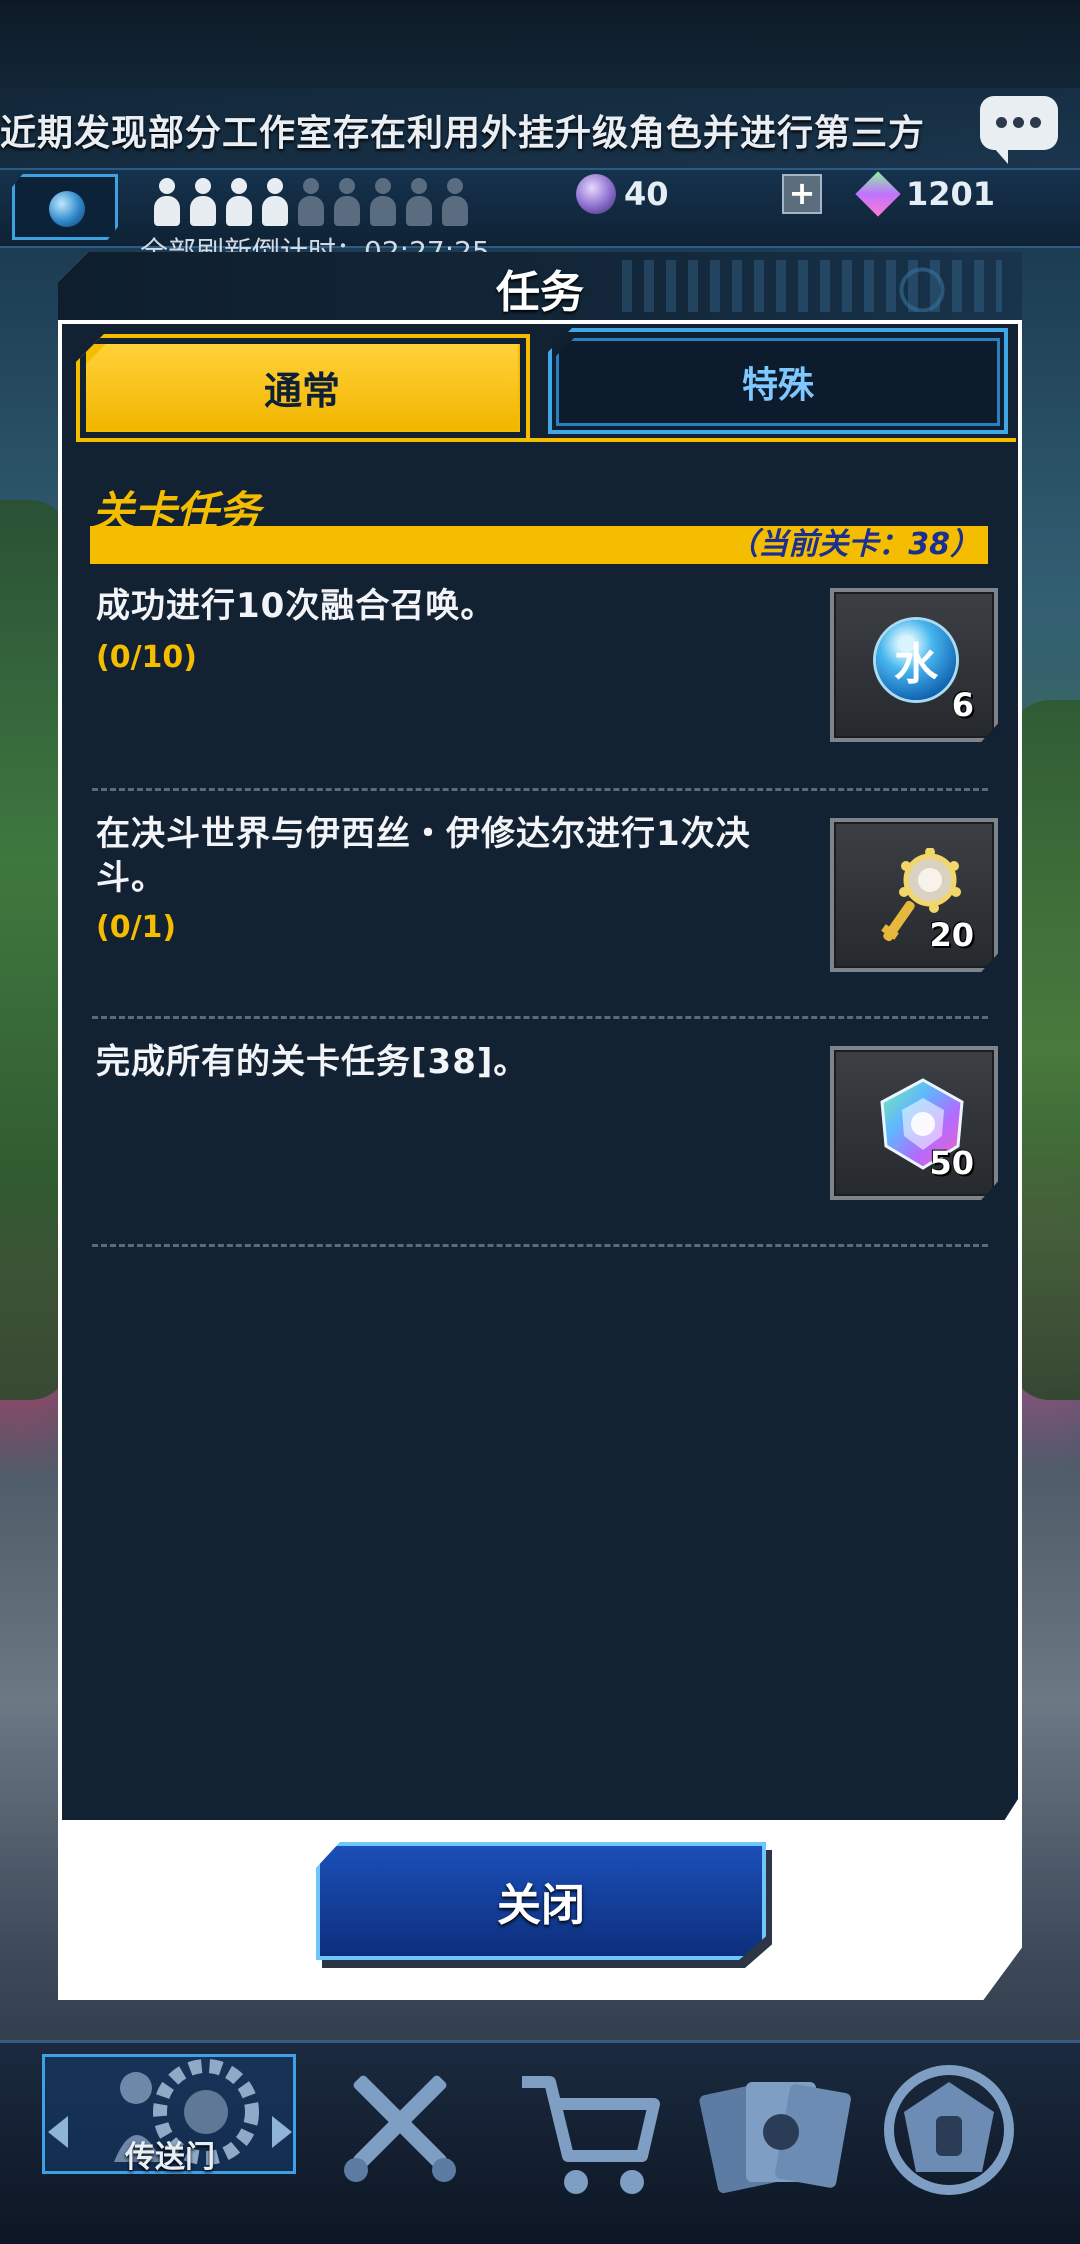  Describe the element at coordinates (546, 440) in the screenshot. I see `tab-underline` at that location.